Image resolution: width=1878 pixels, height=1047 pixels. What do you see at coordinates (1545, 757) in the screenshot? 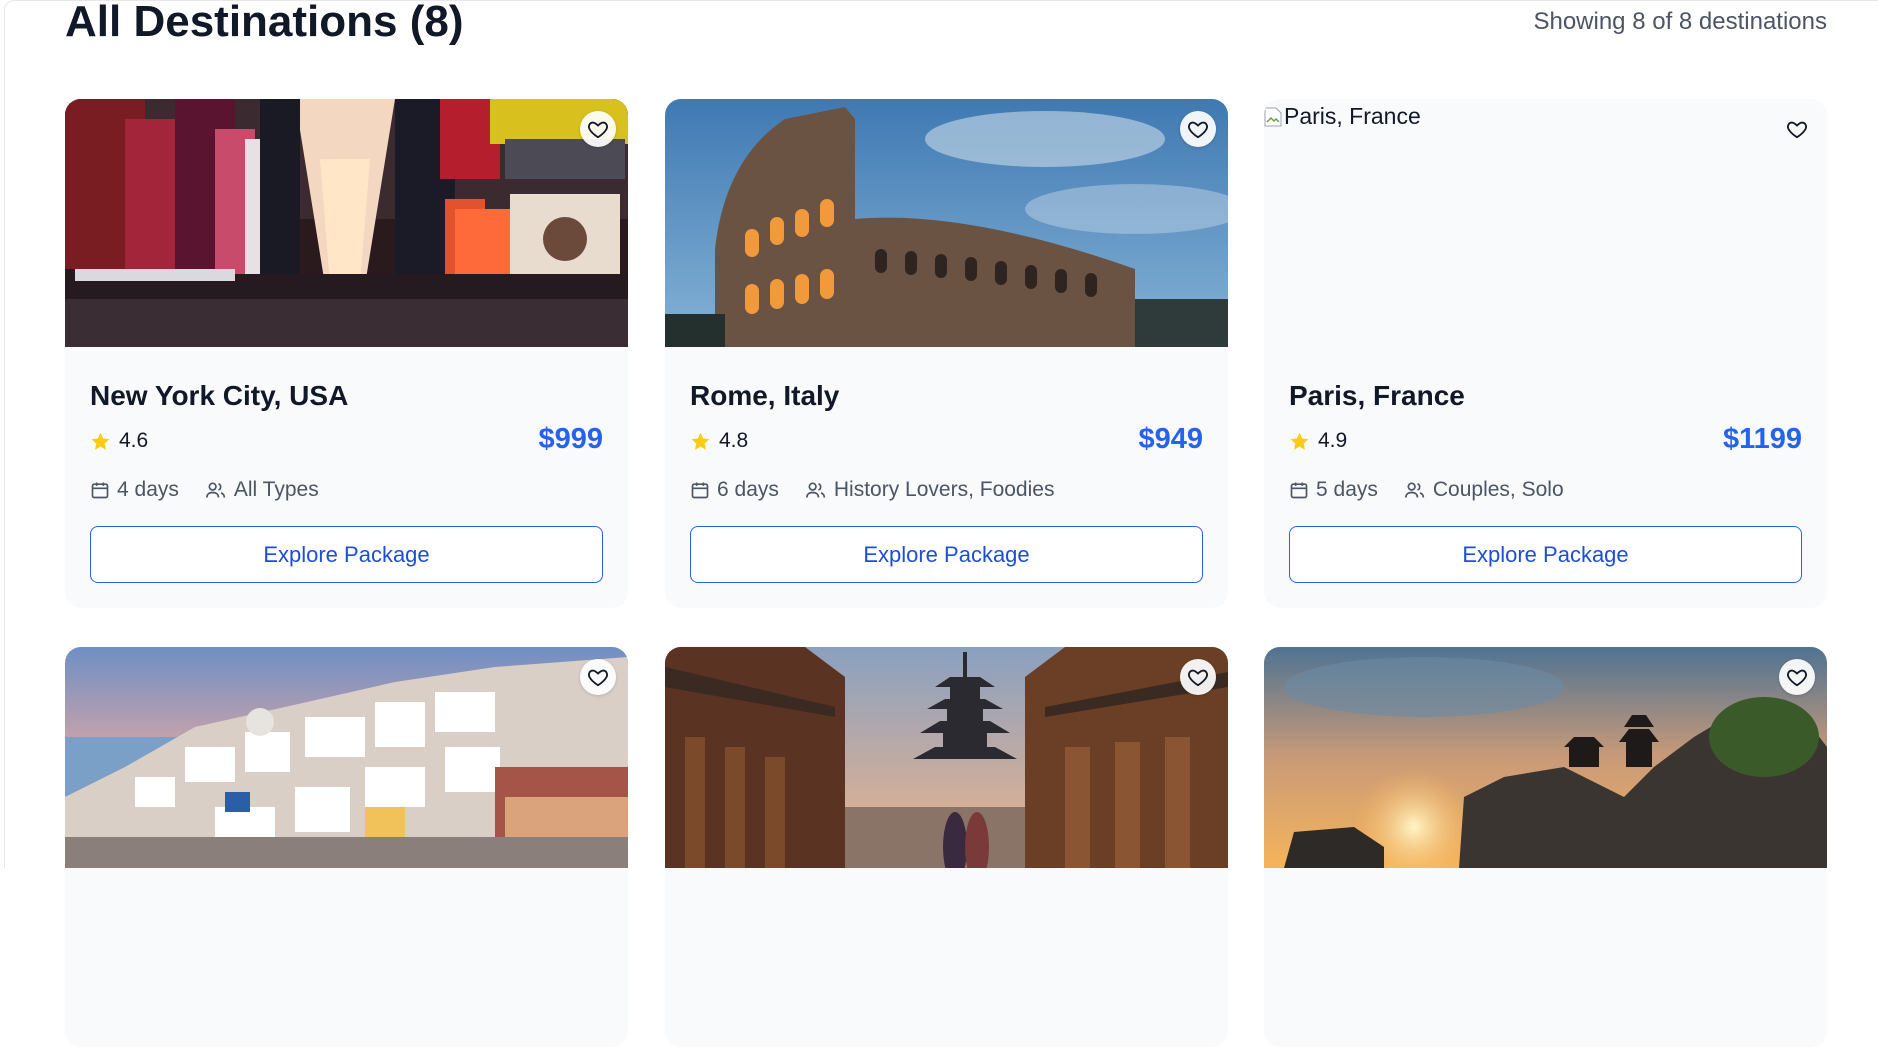
I see `bali-temple-sunset-photo` at bounding box center [1545, 757].